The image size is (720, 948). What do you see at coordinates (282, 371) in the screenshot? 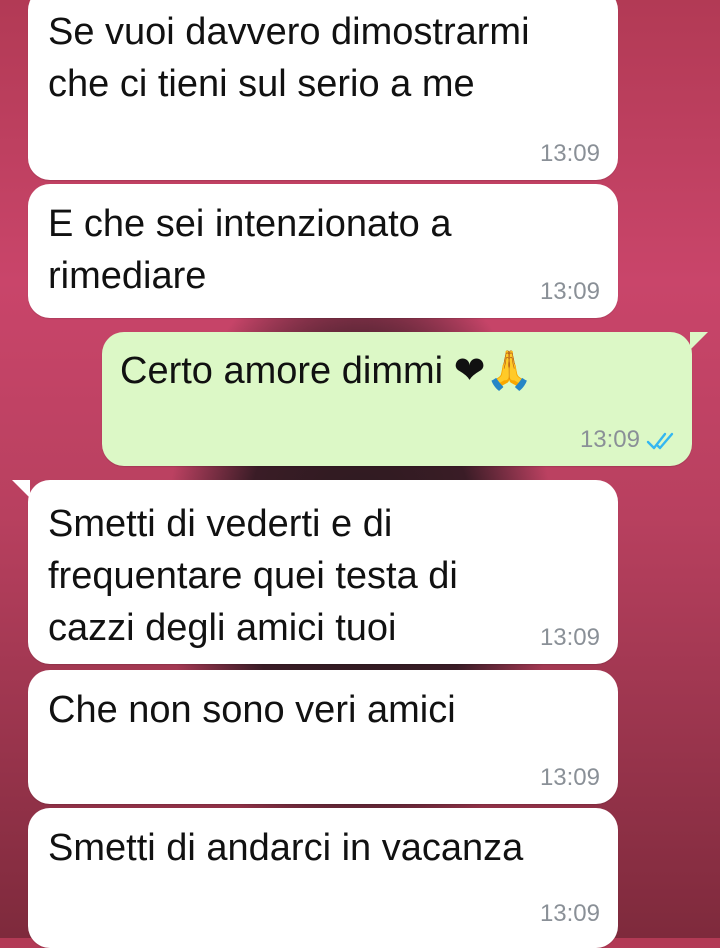
I see `message-text: Certo amore dimmi` at bounding box center [282, 371].